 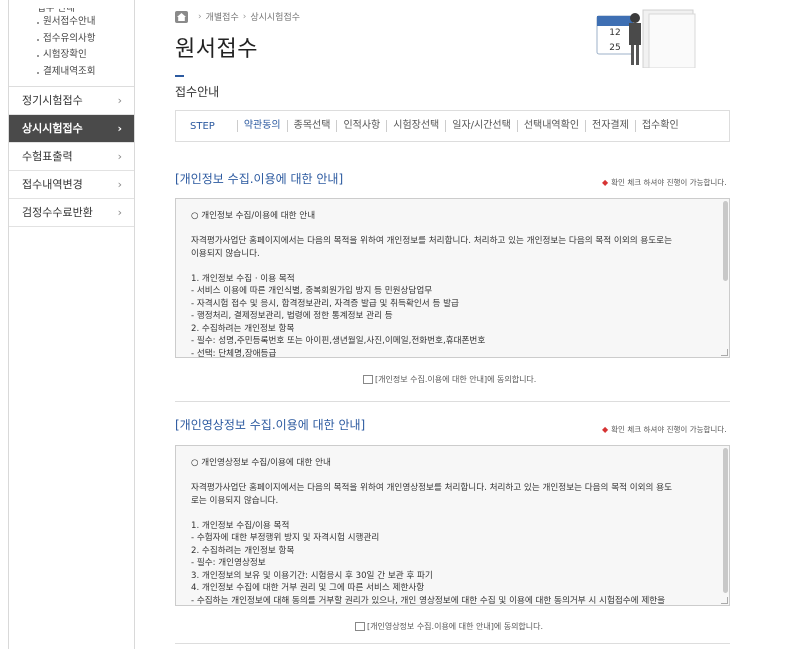 I want to click on section-video-title: [개인영상정보 수집.이용에 대한 안내], so click(x=270, y=425).